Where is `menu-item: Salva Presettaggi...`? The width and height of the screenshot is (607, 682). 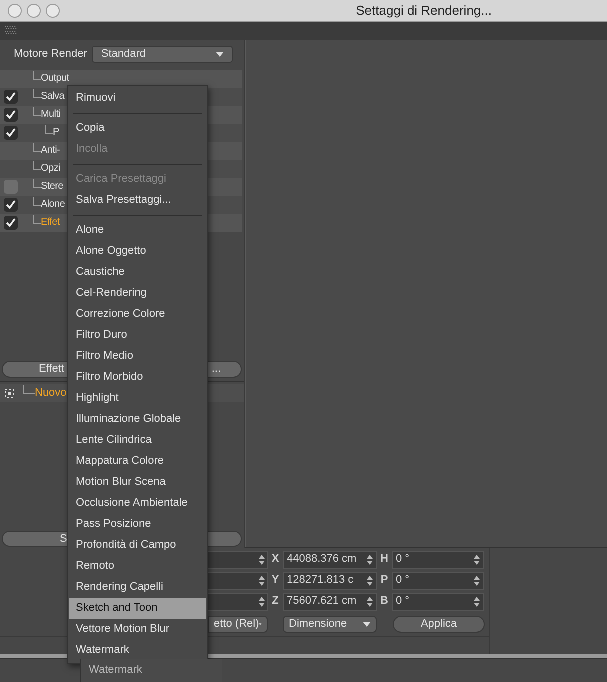
menu-item: Salva Presettaggi... is located at coordinates (137, 200).